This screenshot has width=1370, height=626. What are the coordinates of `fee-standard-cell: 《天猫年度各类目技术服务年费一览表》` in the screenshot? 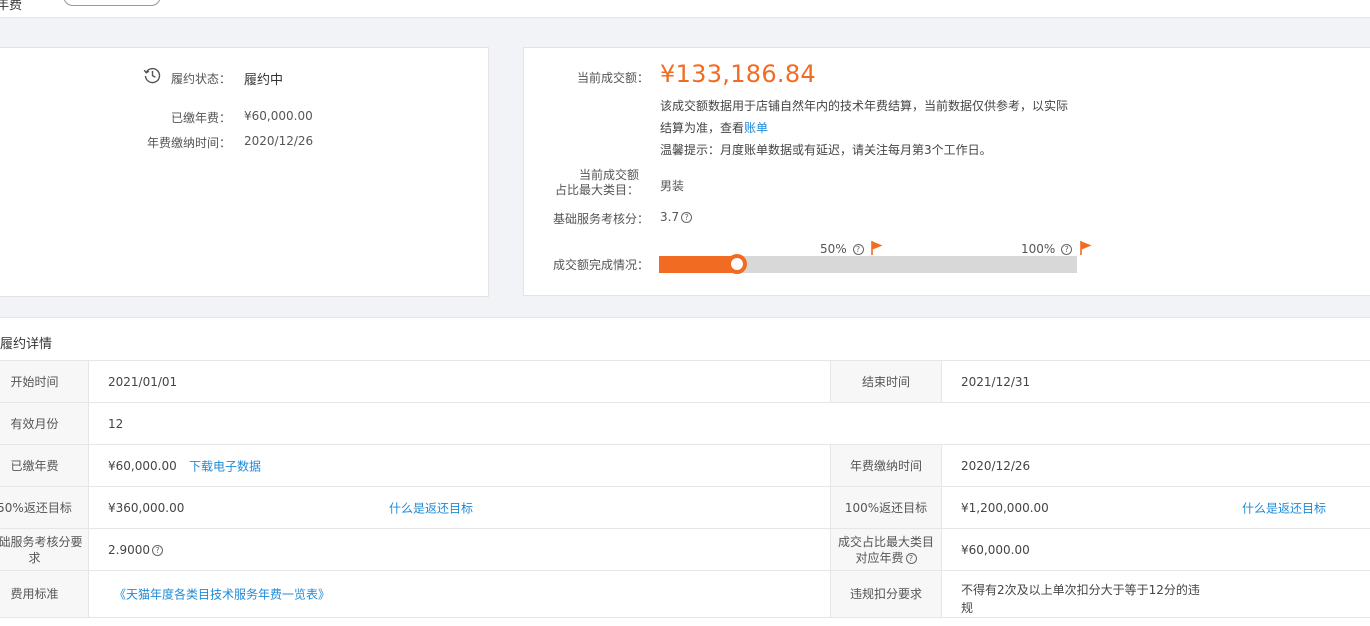 It's located at (459, 594).